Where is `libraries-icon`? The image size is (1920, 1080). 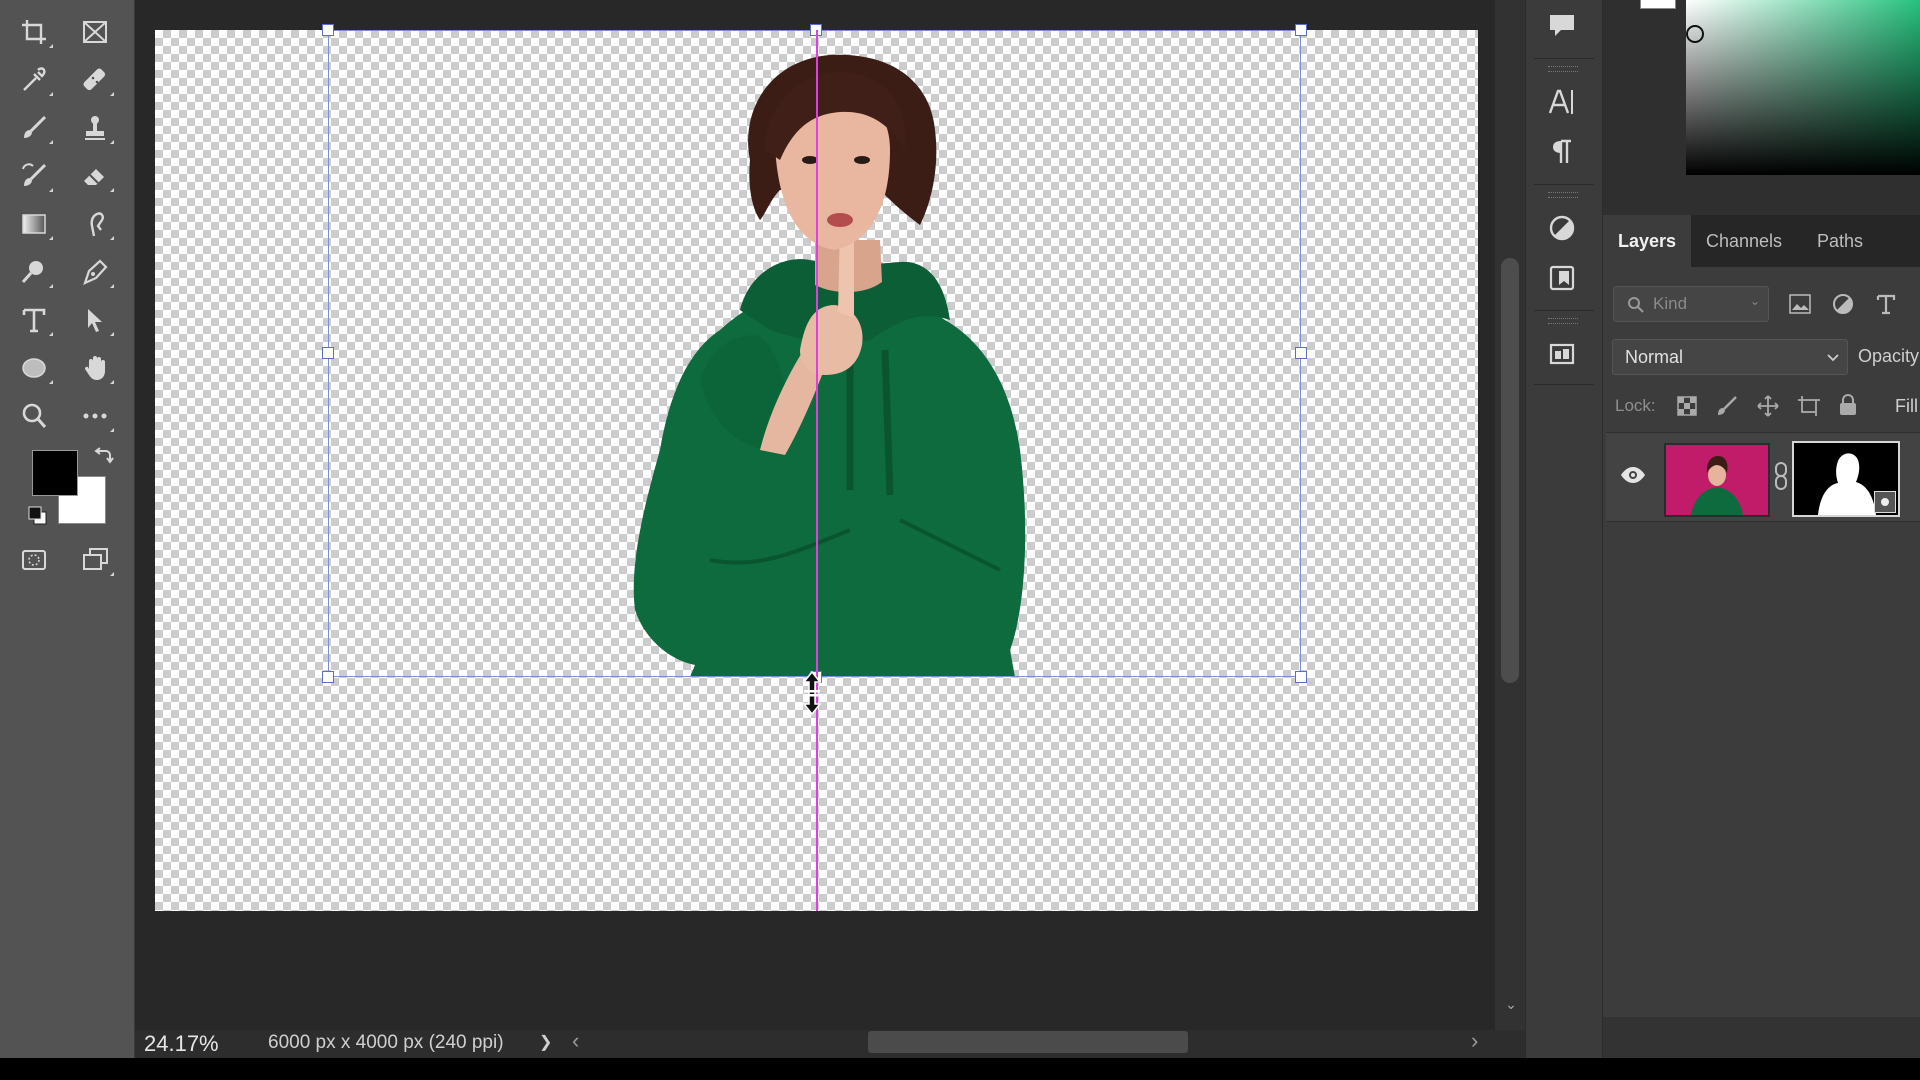 libraries-icon is located at coordinates (1562, 278).